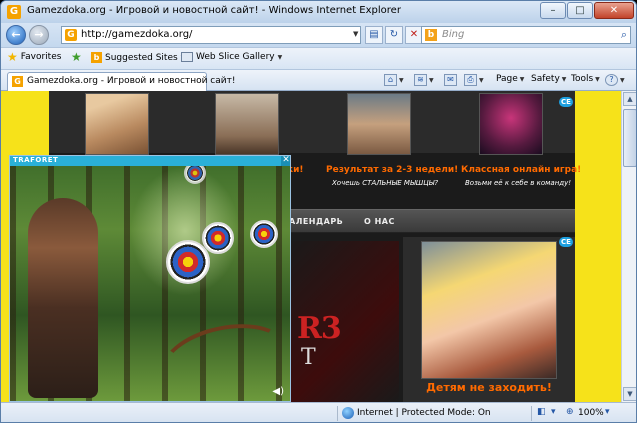  Describe the element at coordinates (521, 170) in the screenshot. I see `promo-title-3: Классная онлайн игра!` at that location.